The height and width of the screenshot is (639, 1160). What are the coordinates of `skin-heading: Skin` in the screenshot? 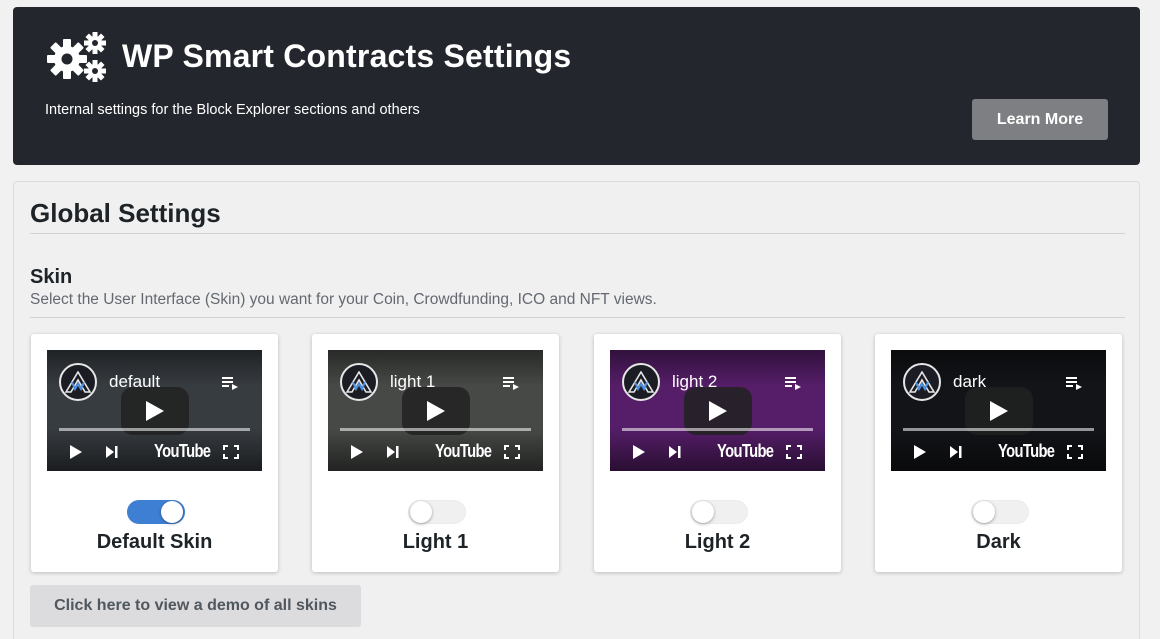 It's located at (51, 277).